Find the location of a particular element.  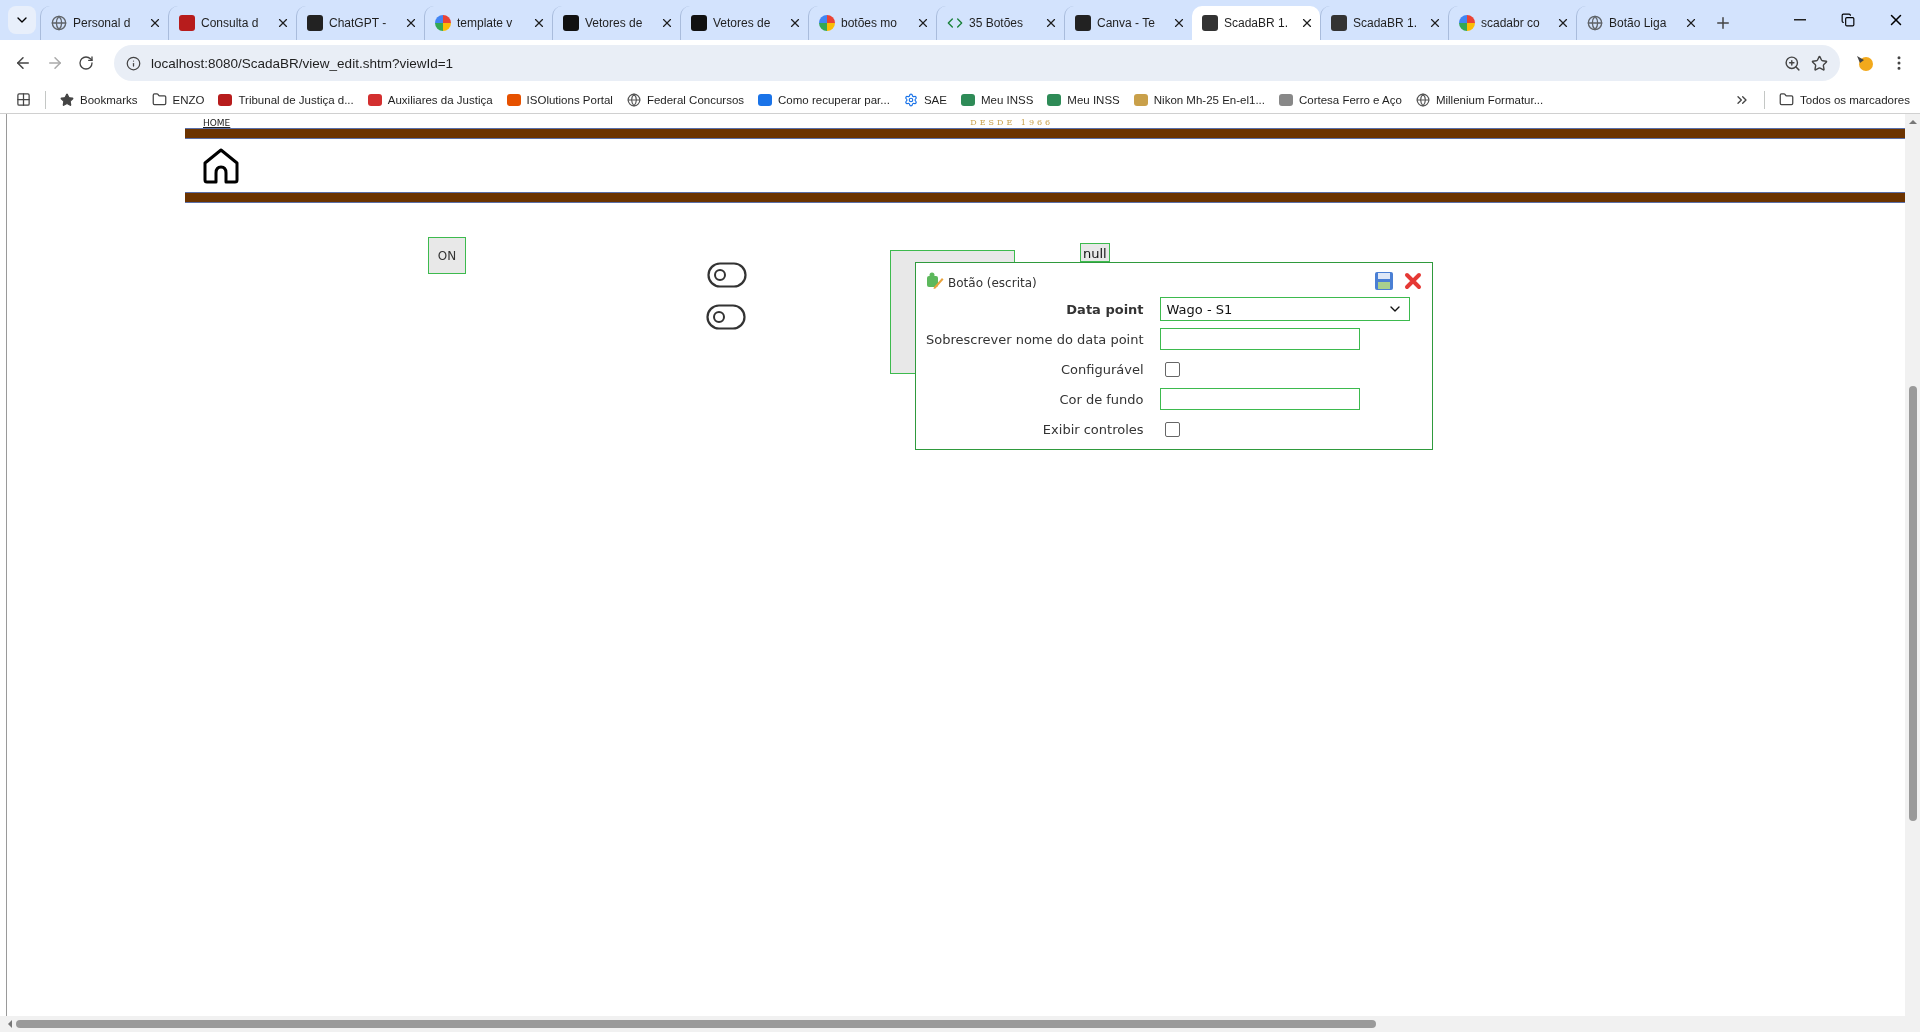

browser-tab: ScadaBR 1. is located at coordinates (1256, 23).